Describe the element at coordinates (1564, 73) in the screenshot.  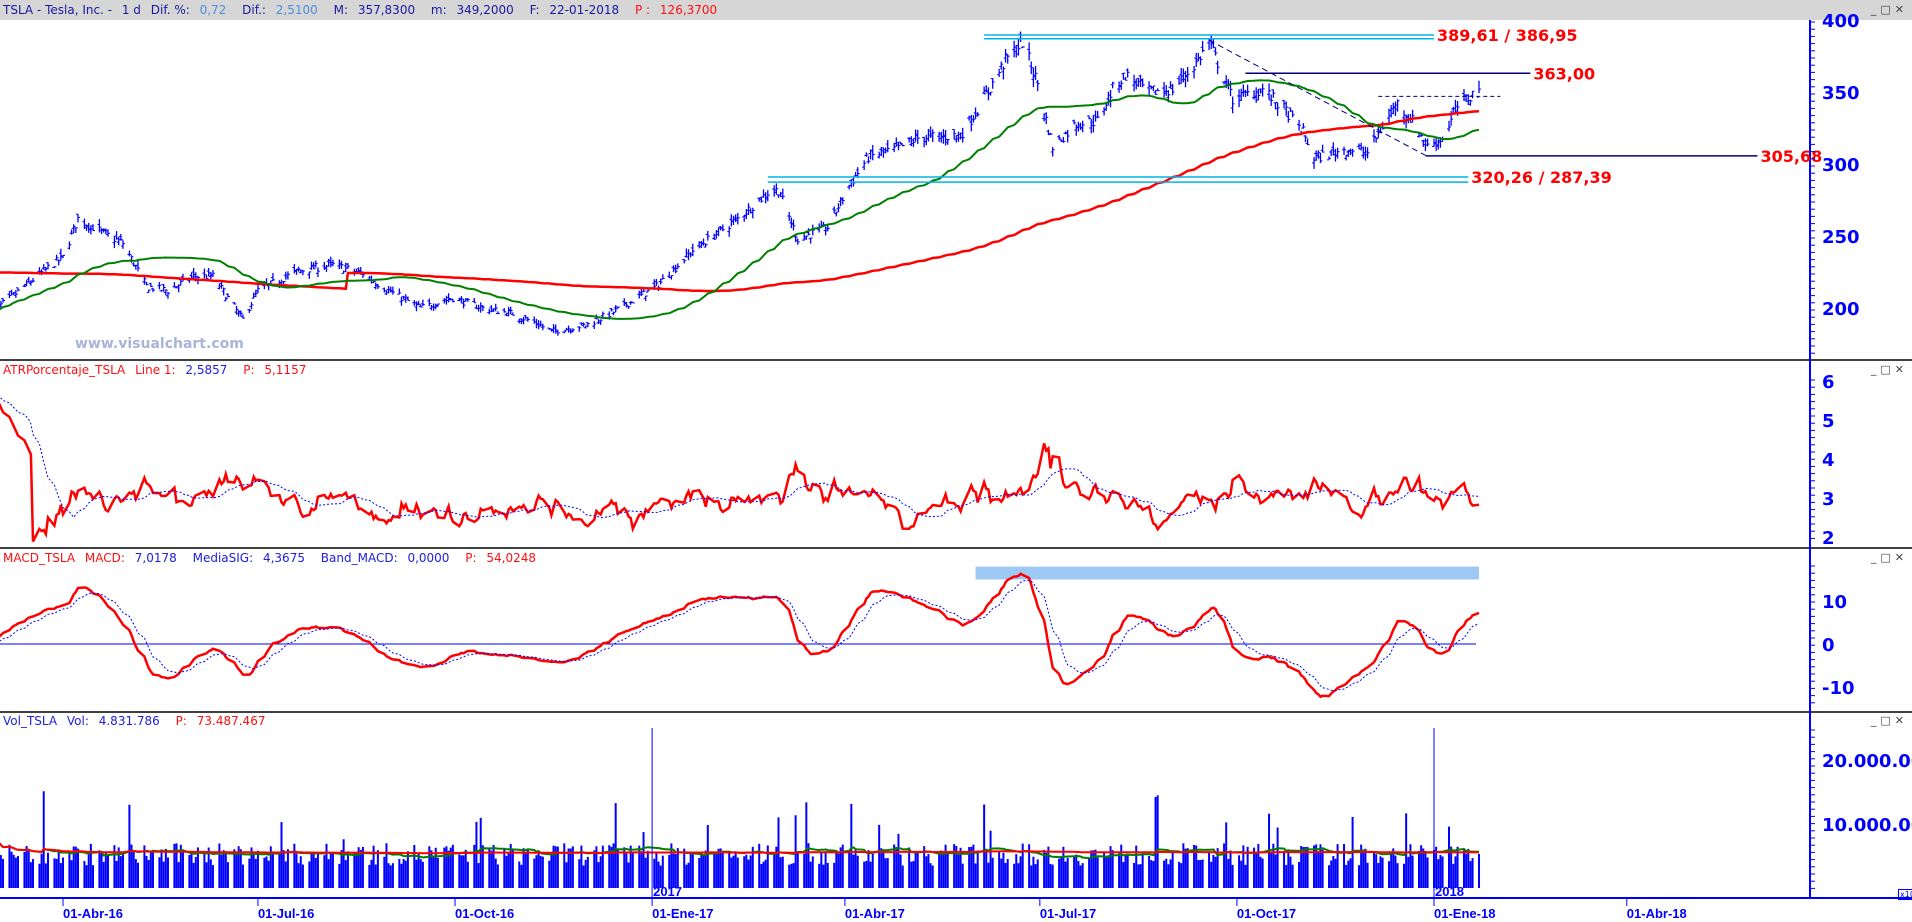
I see `price-level-label: 363,00` at that location.